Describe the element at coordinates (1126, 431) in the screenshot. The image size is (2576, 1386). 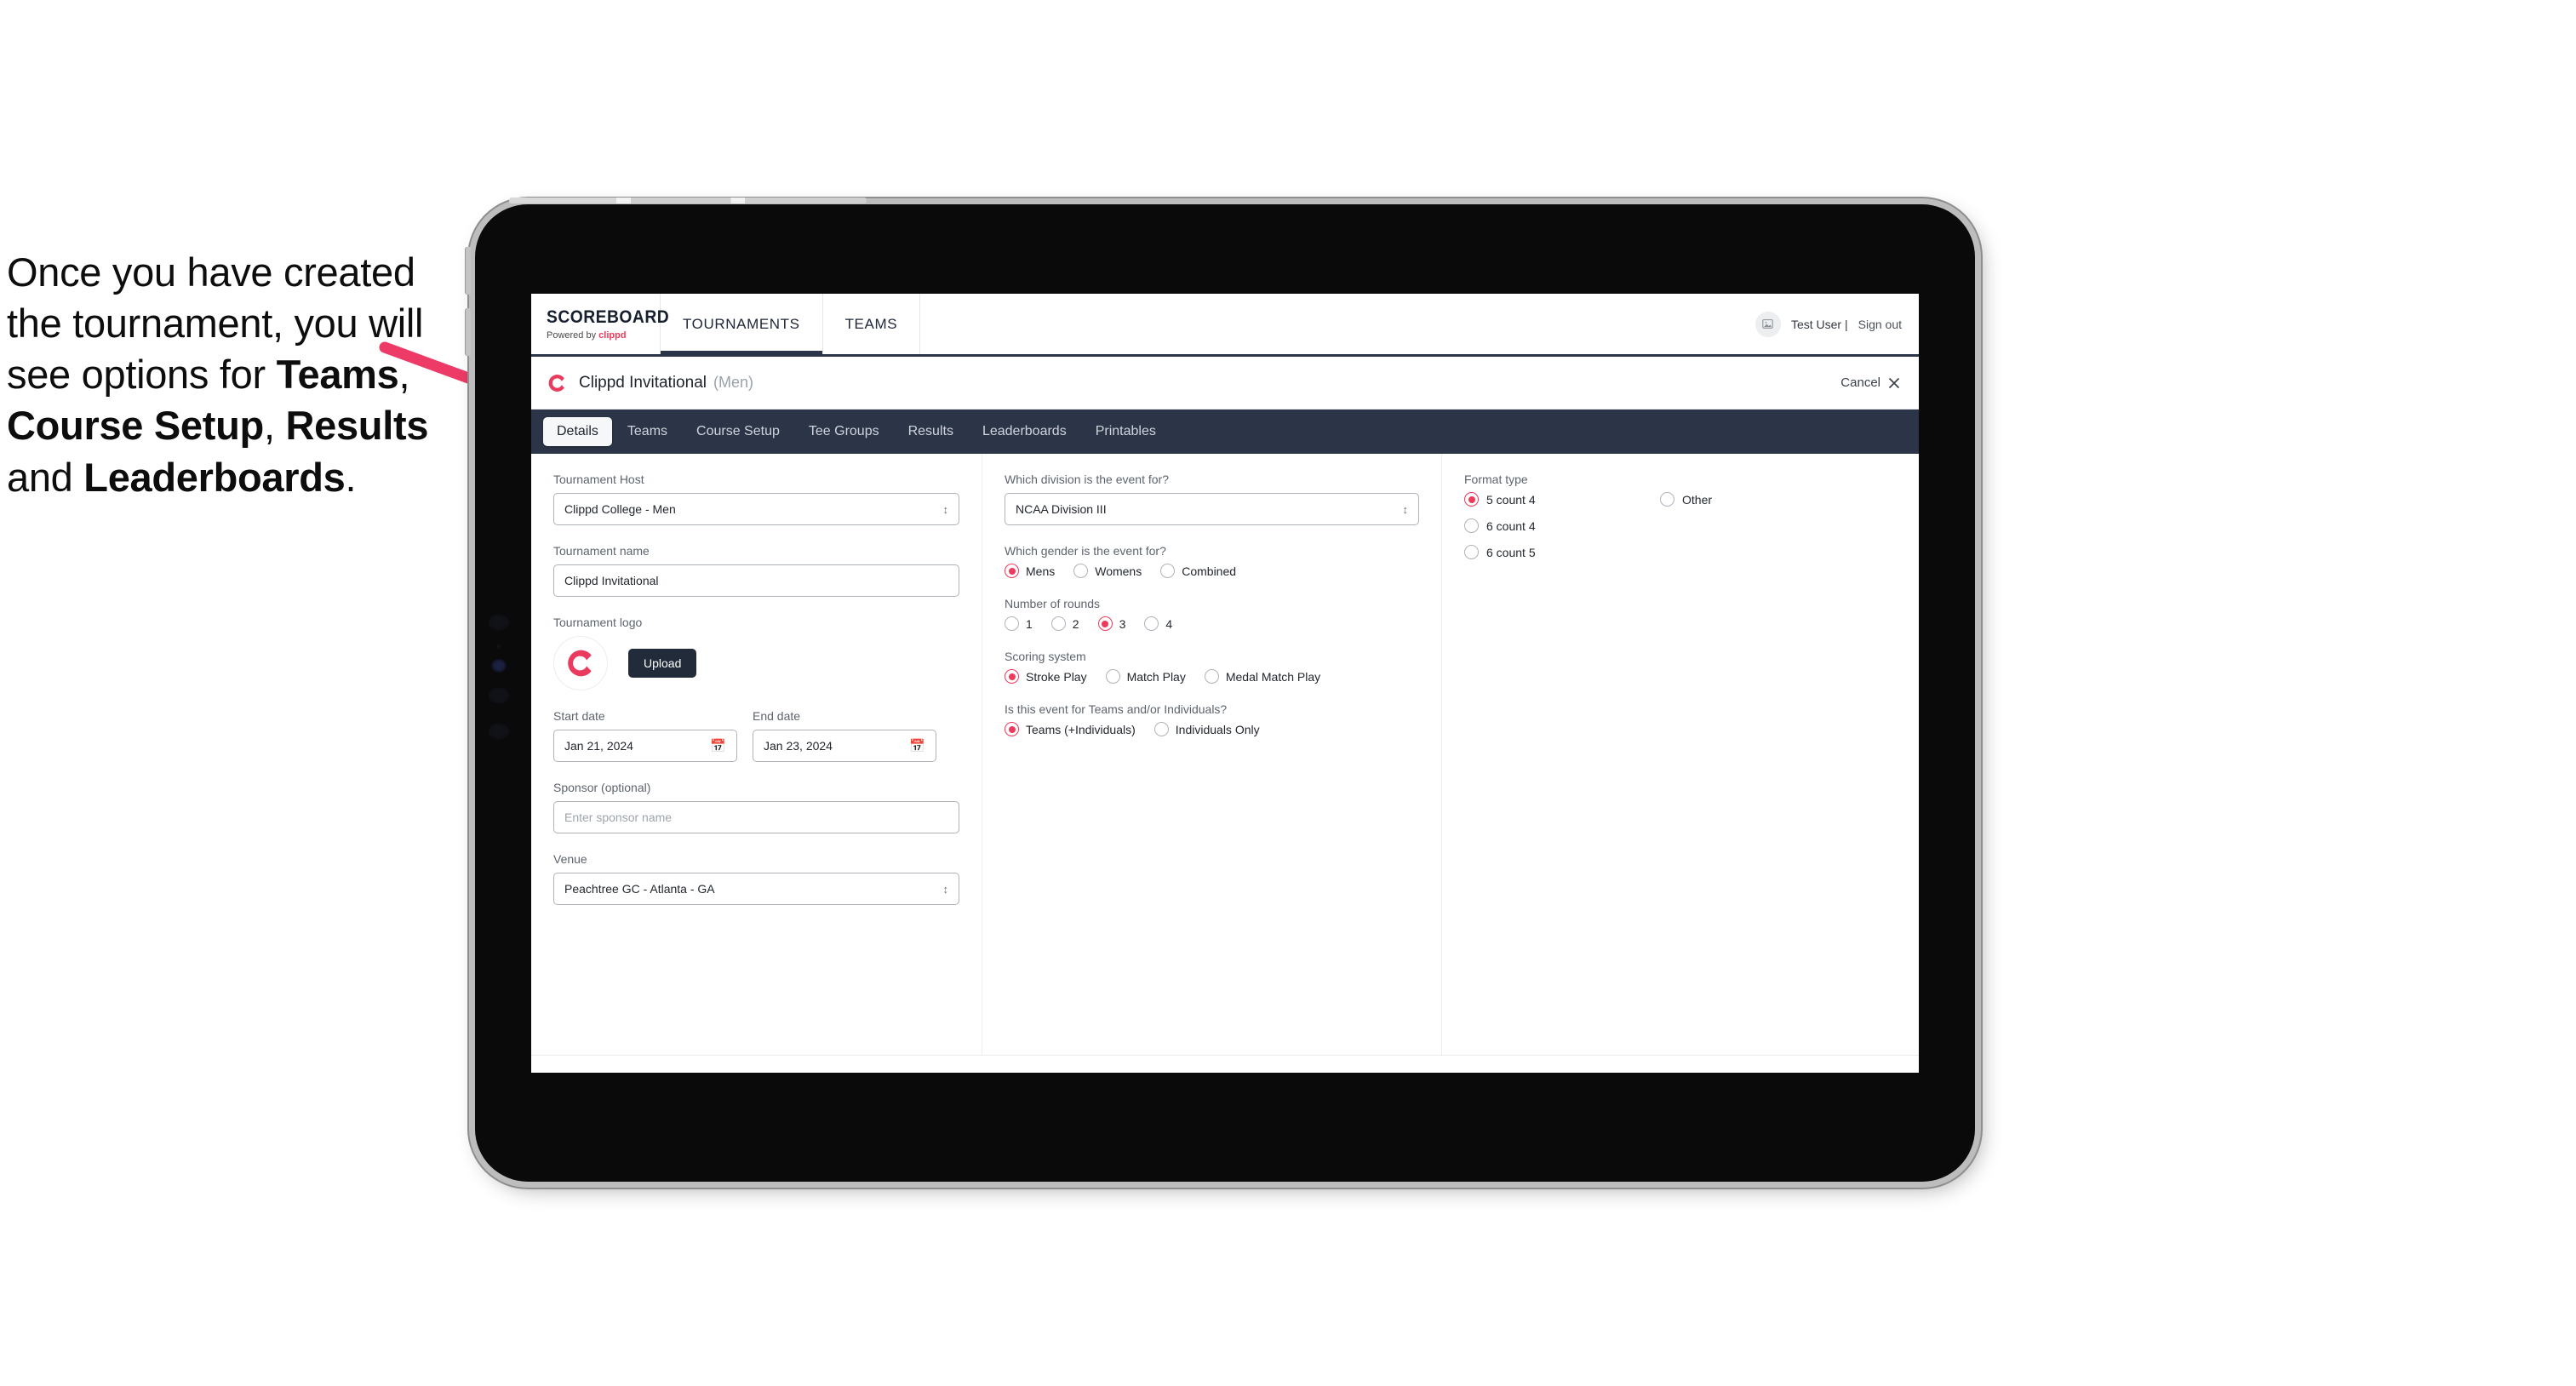
I see `tab-printables: Printables` at that location.